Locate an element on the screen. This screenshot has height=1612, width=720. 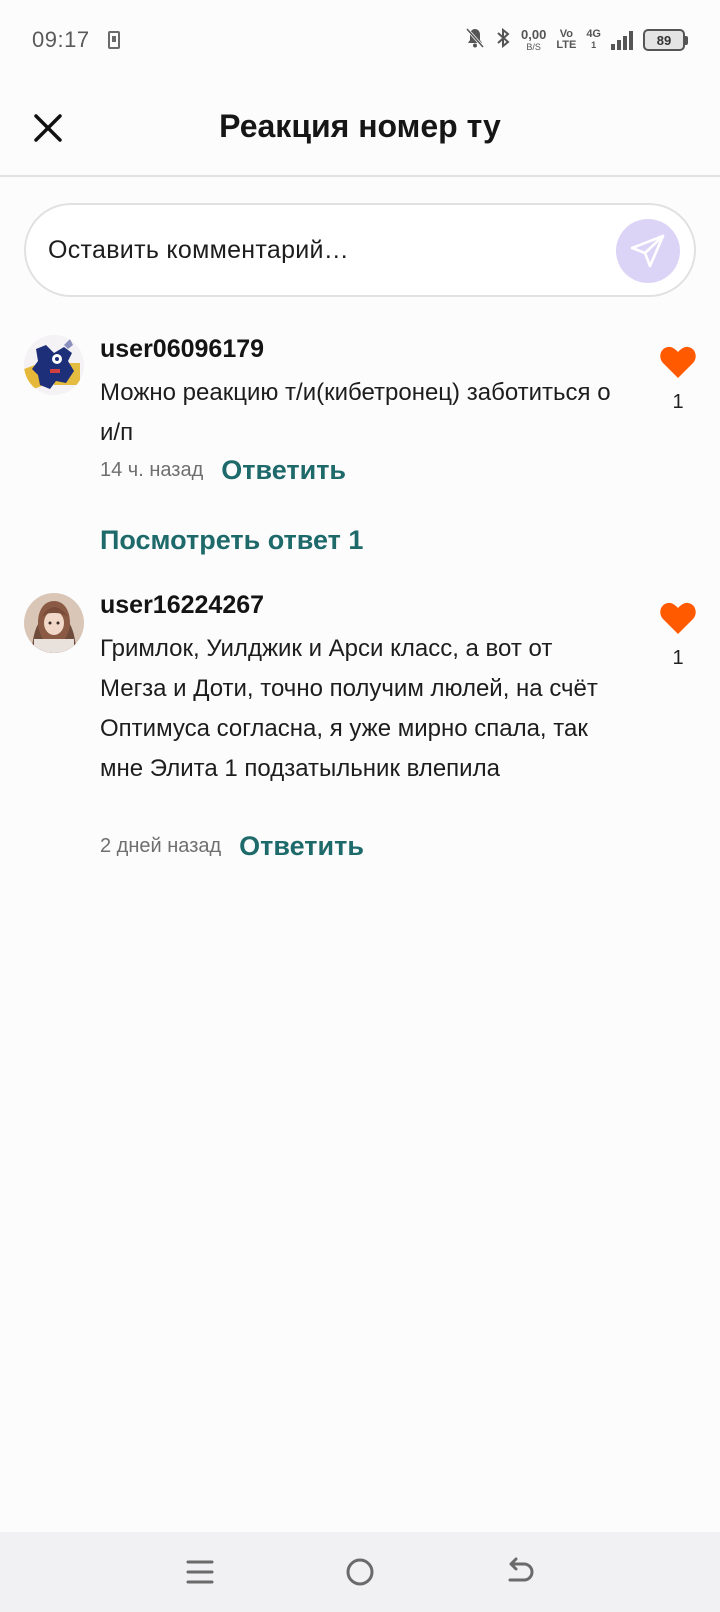
home-icon is located at coordinates (360, 1572).